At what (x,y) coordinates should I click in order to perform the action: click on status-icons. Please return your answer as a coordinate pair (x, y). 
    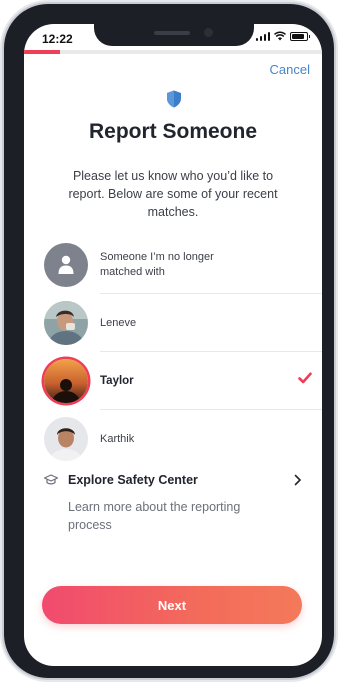
    Looking at the image, I should click on (282, 36).